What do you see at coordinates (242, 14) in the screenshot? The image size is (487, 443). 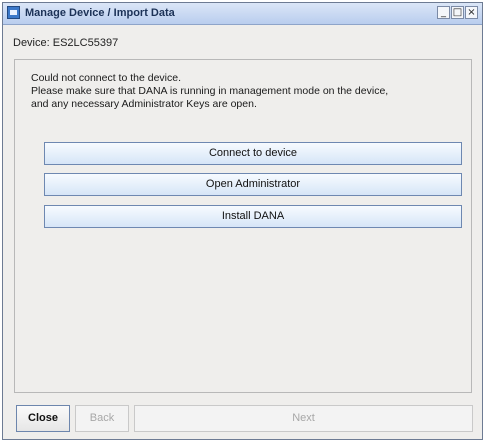 I see `title-bar: Manage Device / Import Data _ □ ×` at bounding box center [242, 14].